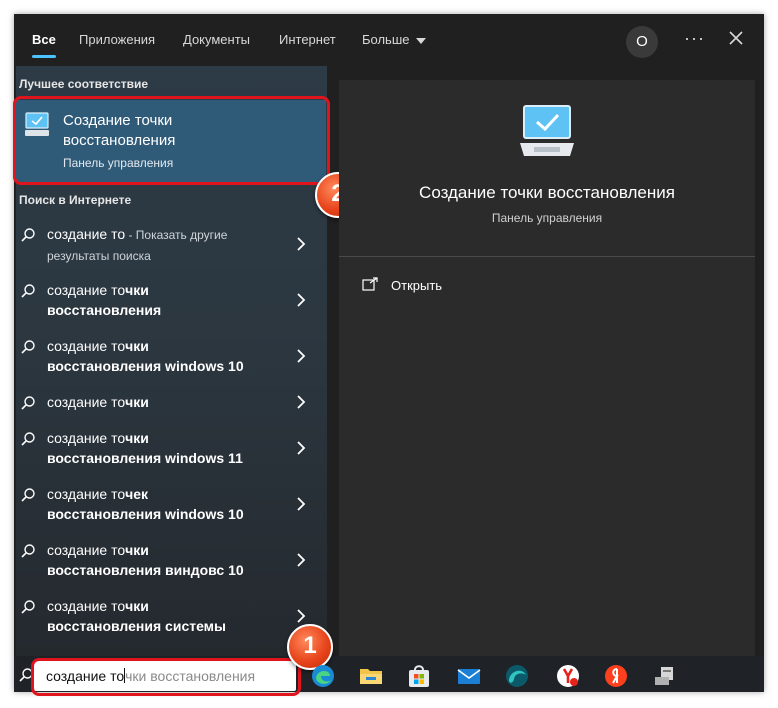  I want to click on best-match-heading: Лучшее соответствие, so click(84, 84).